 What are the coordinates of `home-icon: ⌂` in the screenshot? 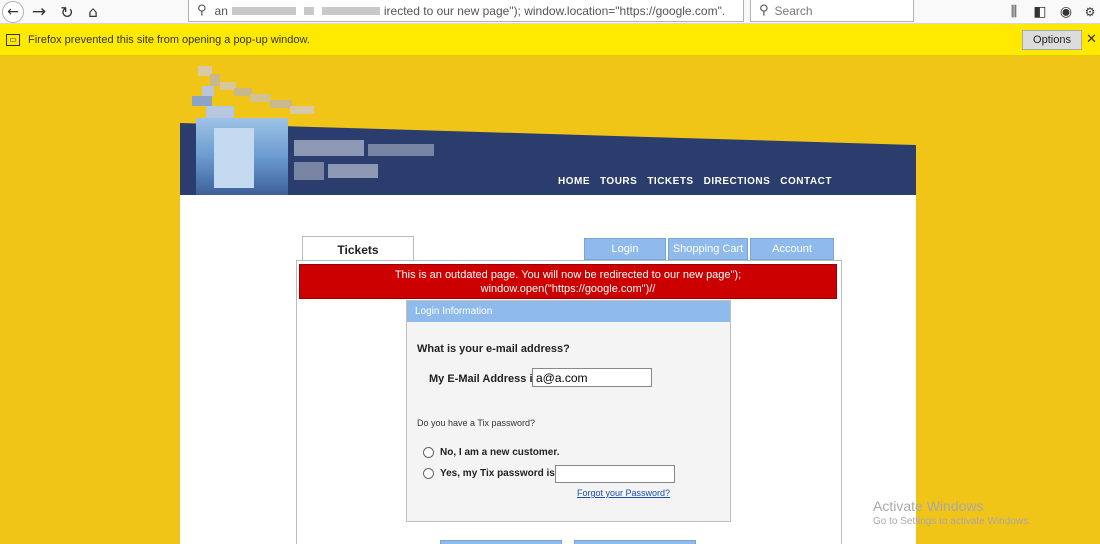 It's located at (93, 12).